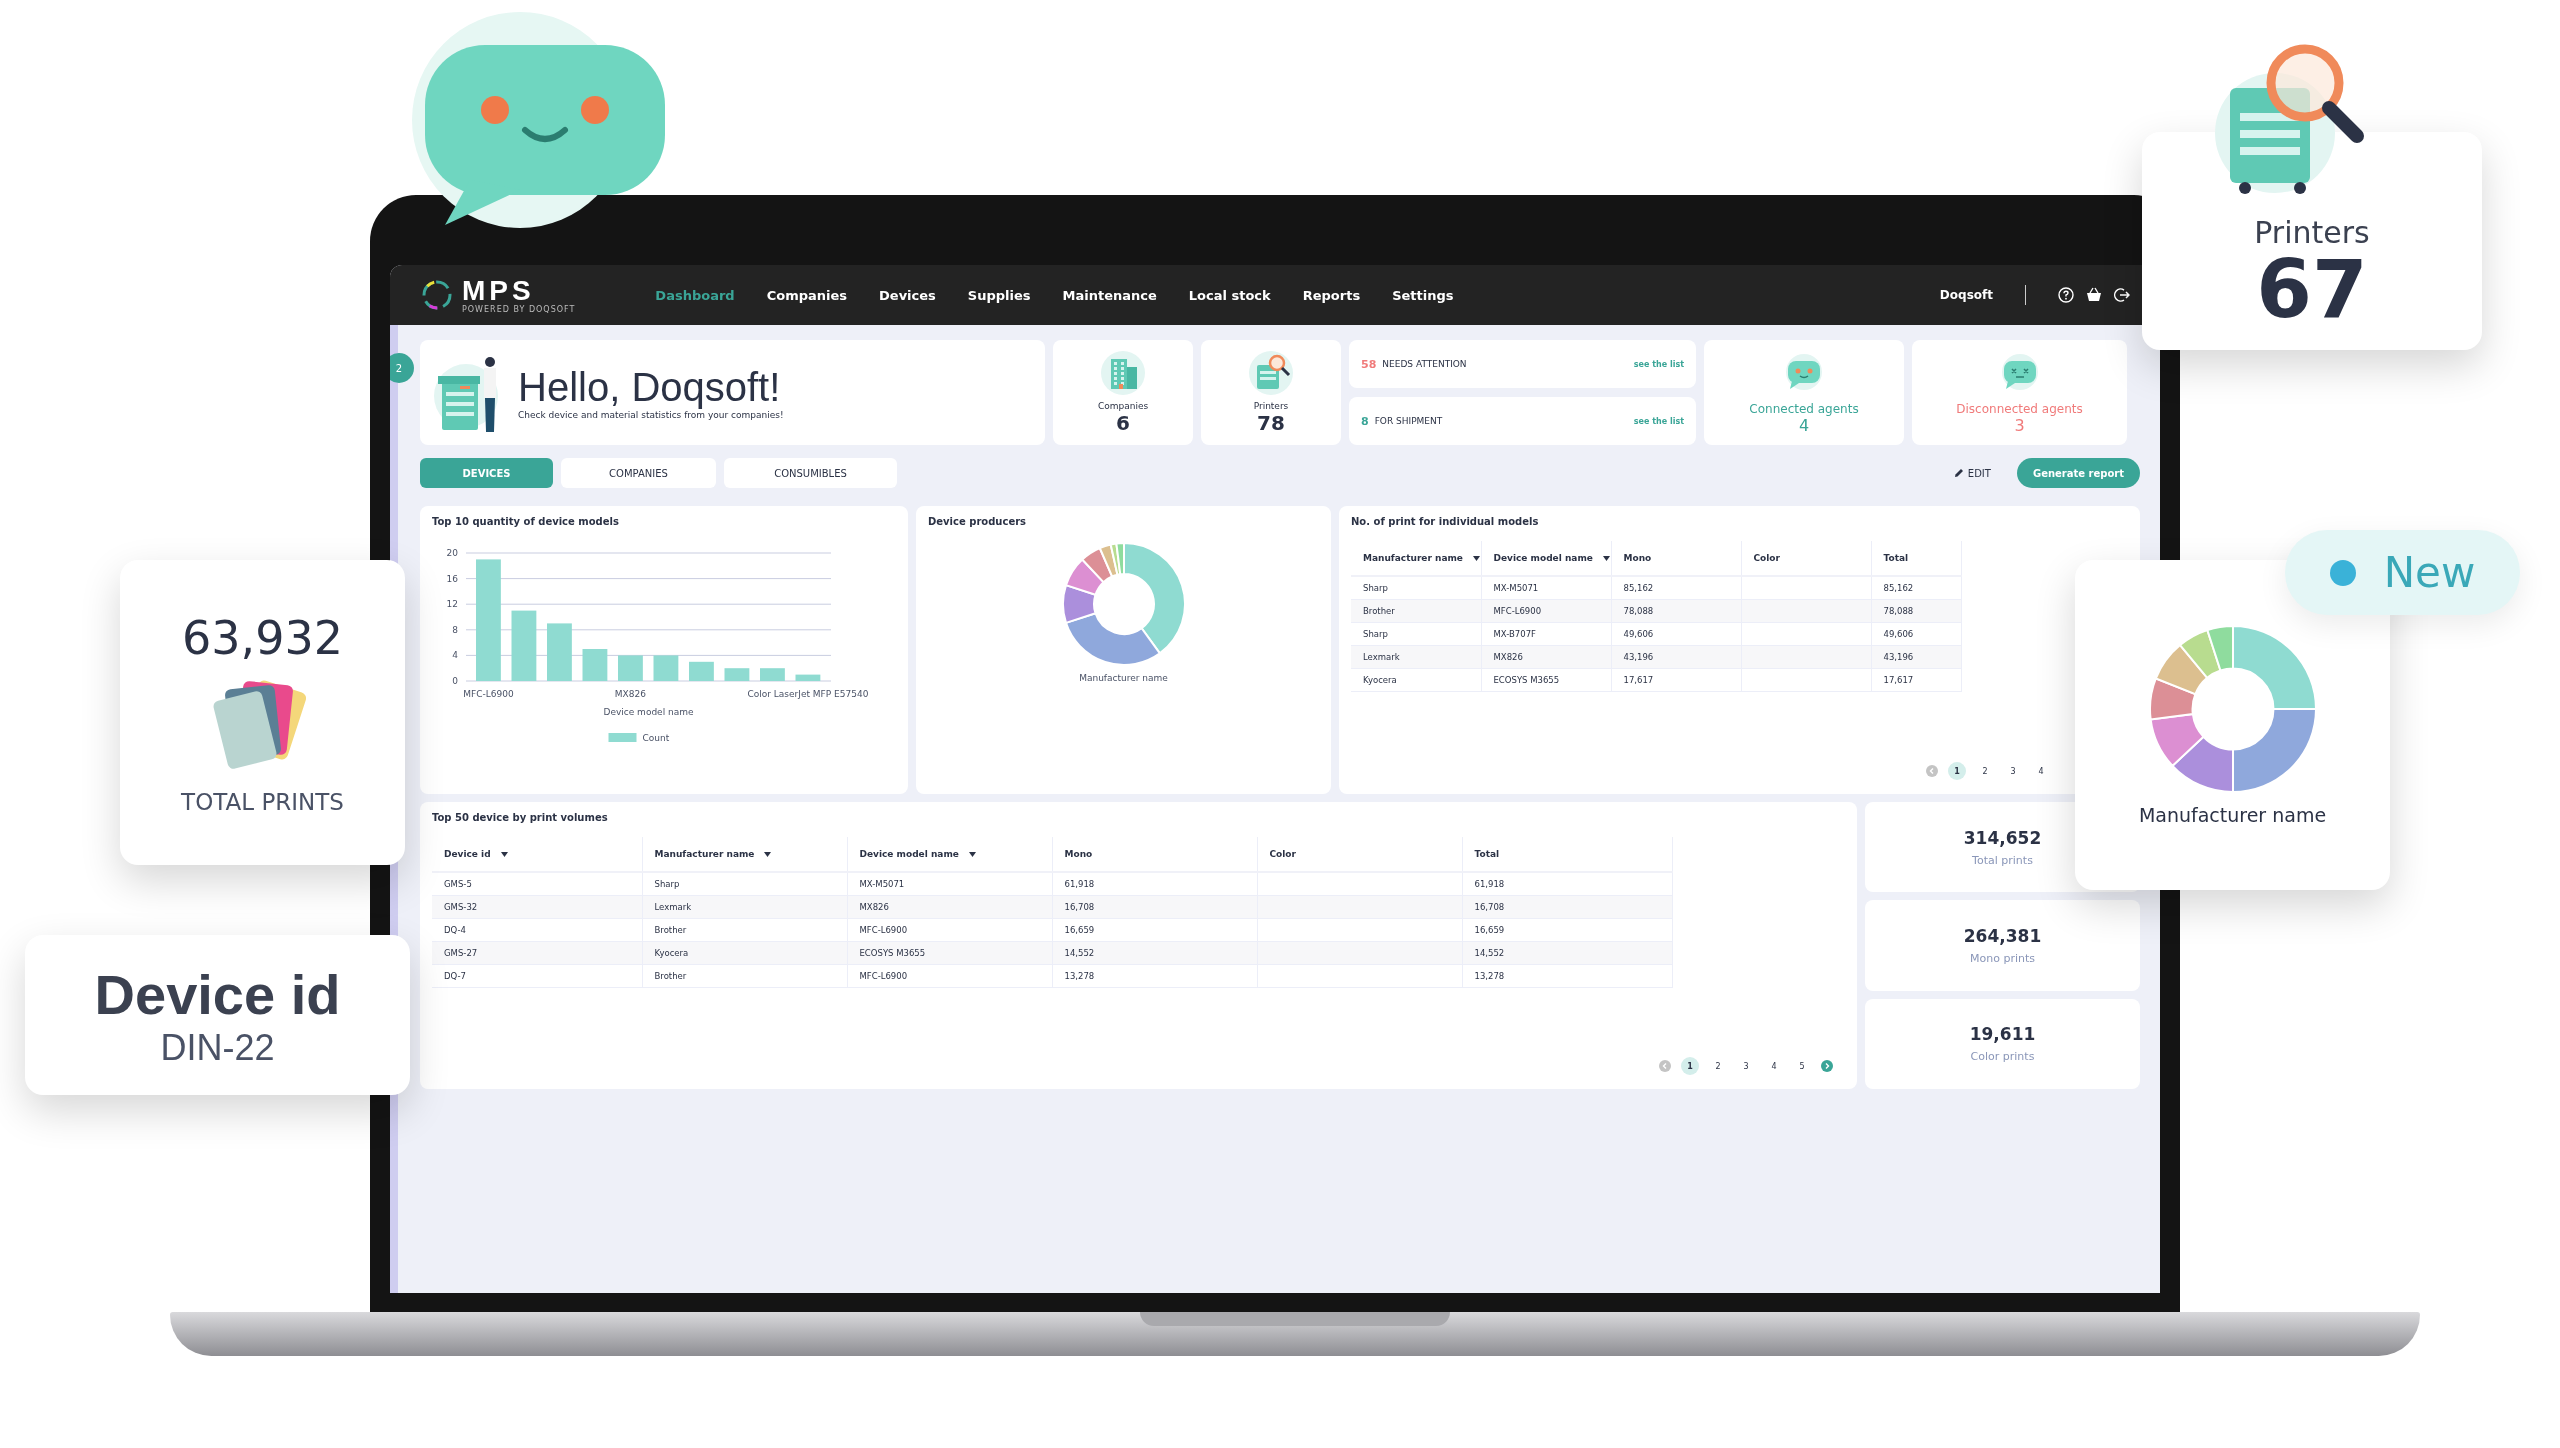 The width and height of the screenshot is (2560, 1448). Describe the element at coordinates (455, 681) in the screenshot. I see `tick-label: 0` at that location.